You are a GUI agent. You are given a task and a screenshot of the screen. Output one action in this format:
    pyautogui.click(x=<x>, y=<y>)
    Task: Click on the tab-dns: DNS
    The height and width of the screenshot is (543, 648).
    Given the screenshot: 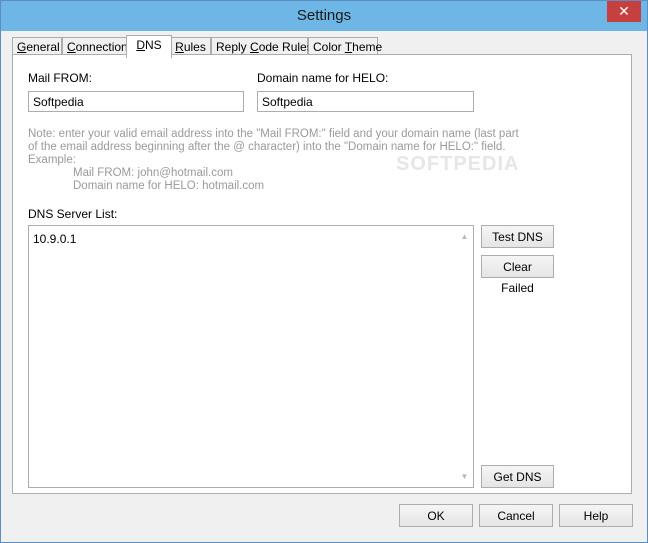 What is the action you would take?
    pyautogui.click(x=149, y=46)
    